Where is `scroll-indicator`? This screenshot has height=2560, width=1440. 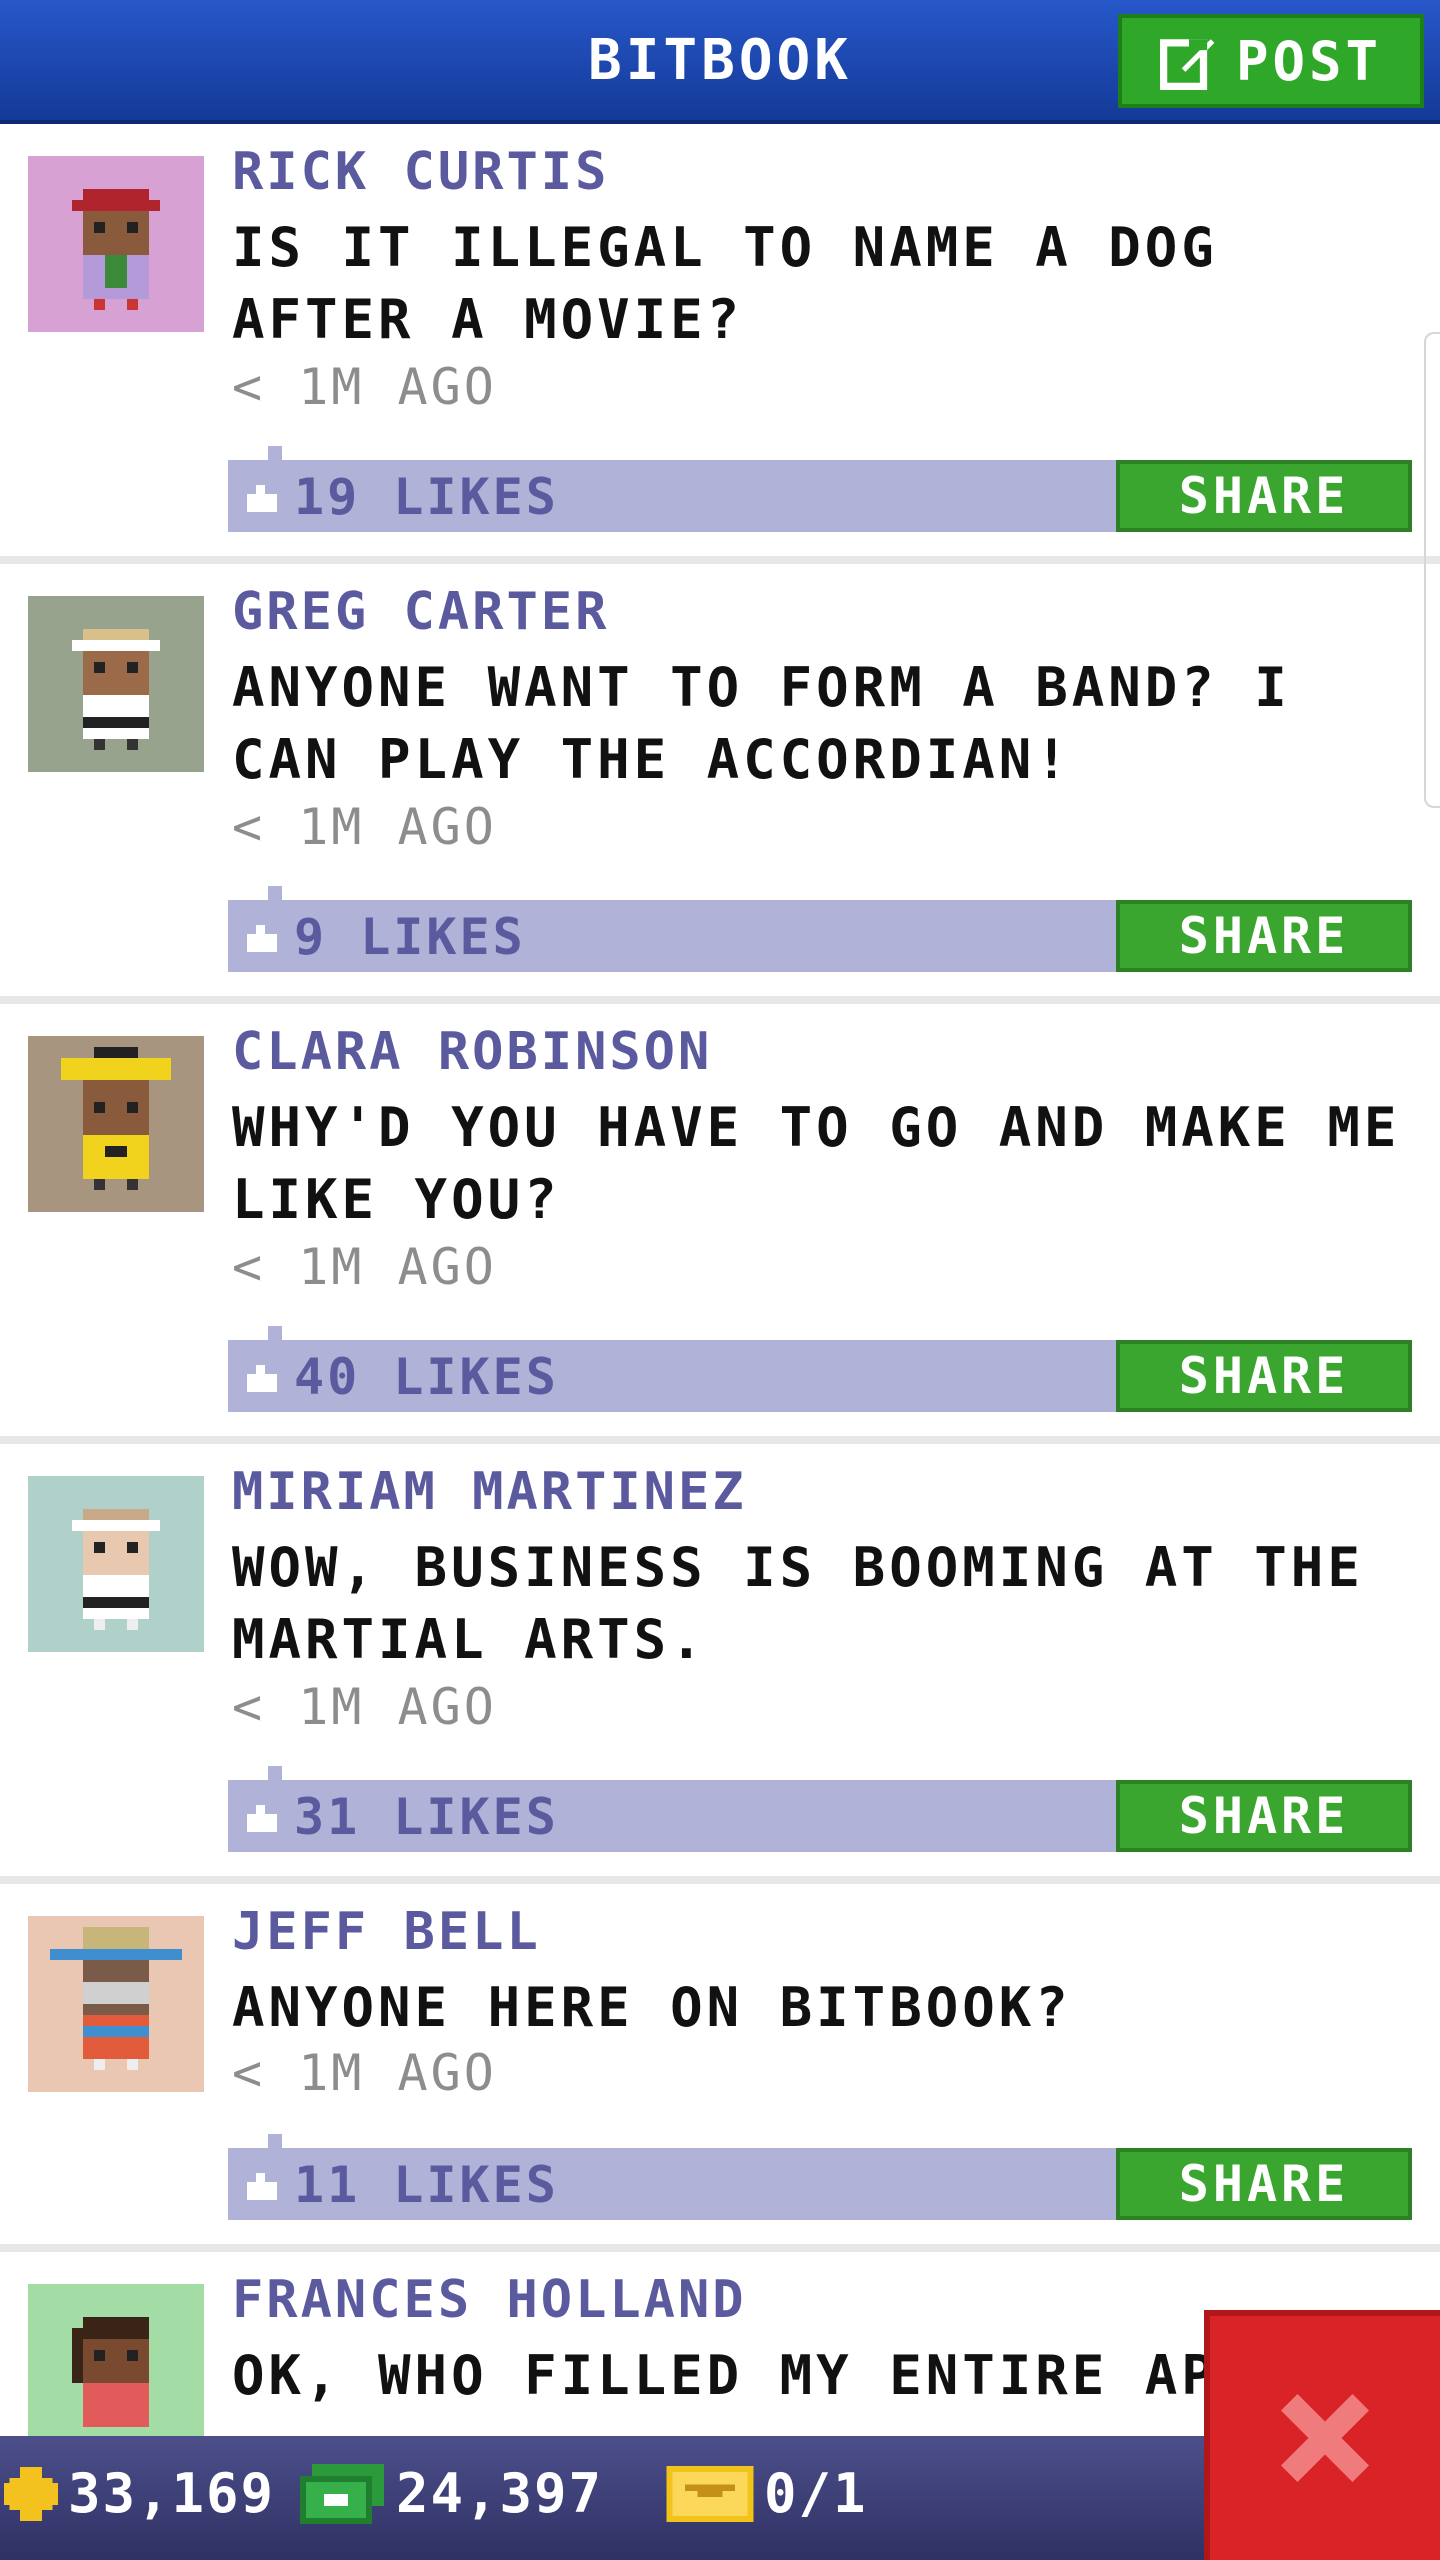 scroll-indicator is located at coordinates (1432, 570).